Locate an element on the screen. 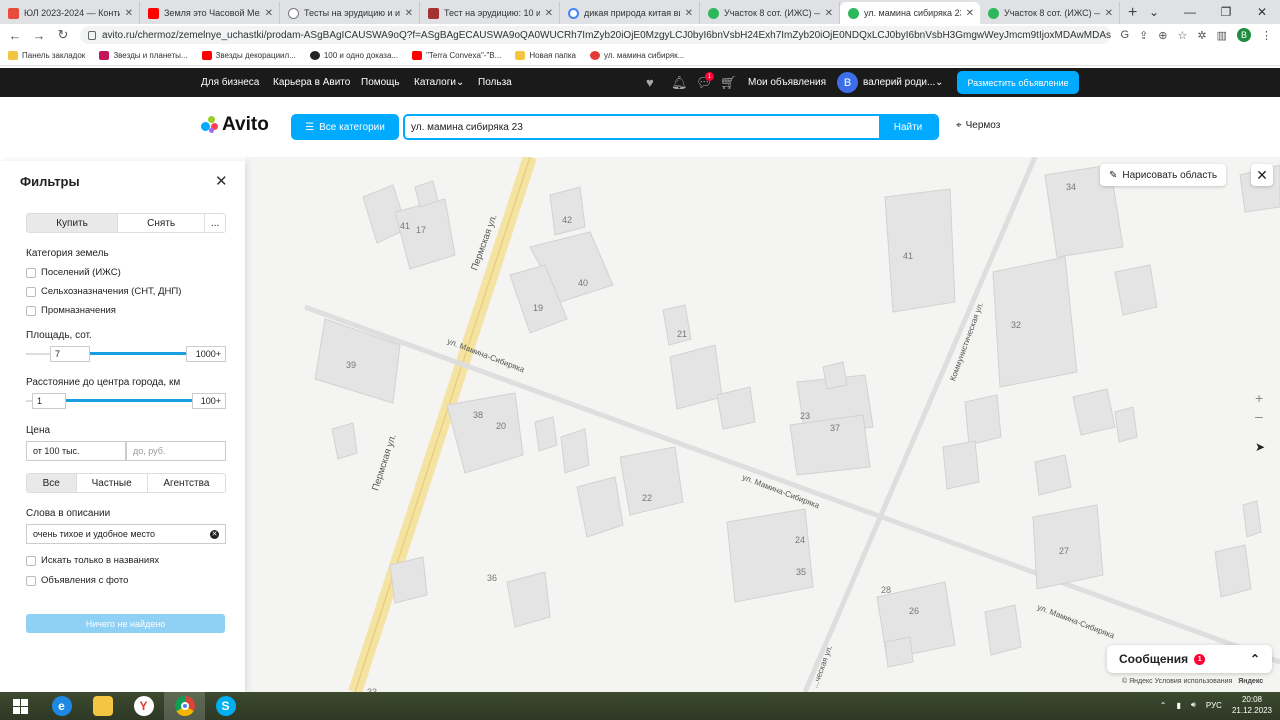  clear-input-icon: ✕ is located at coordinates (214, 534).